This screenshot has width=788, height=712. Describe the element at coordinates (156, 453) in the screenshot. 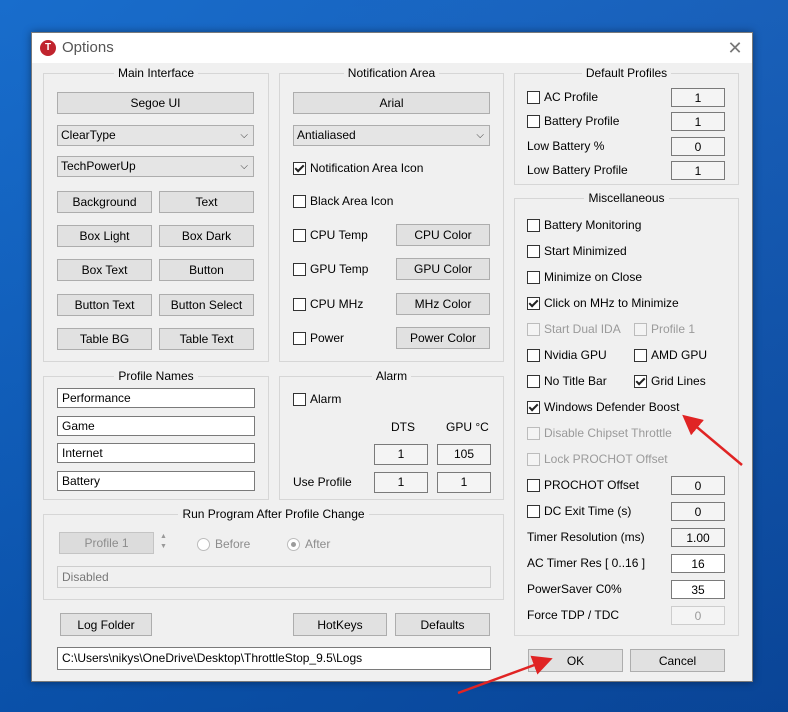

I see `profile-name-3-field: Internet` at that location.